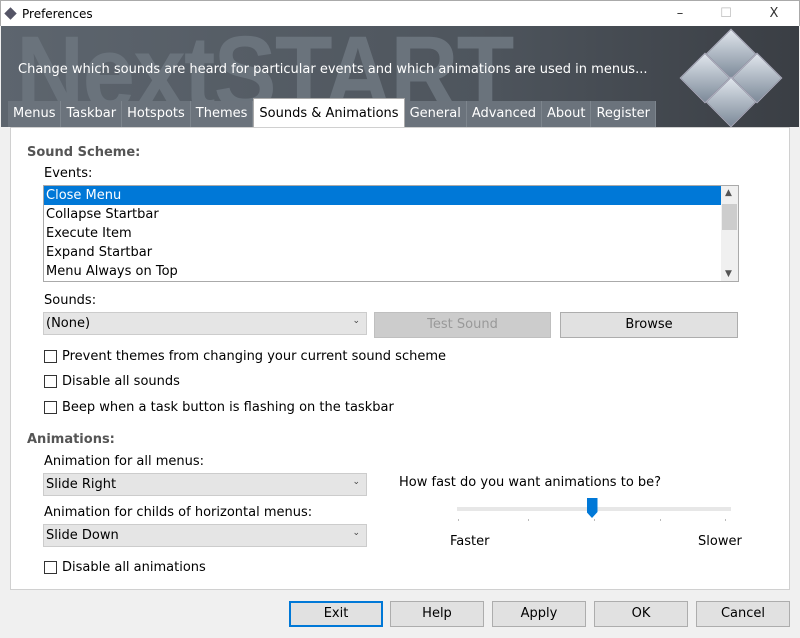  Describe the element at coordinates (35, 114) in the screenshot. I see `tab-menus: Menus` at that location.